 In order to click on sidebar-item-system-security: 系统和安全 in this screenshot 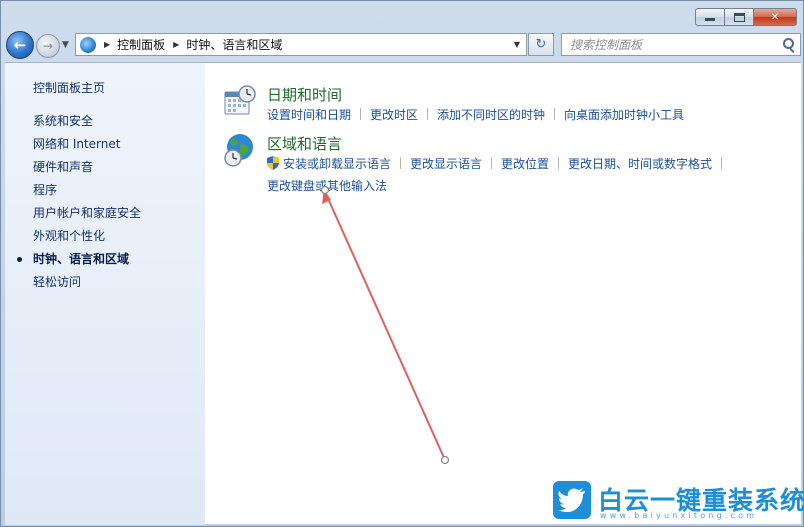, I will do `click(105, 122)`.